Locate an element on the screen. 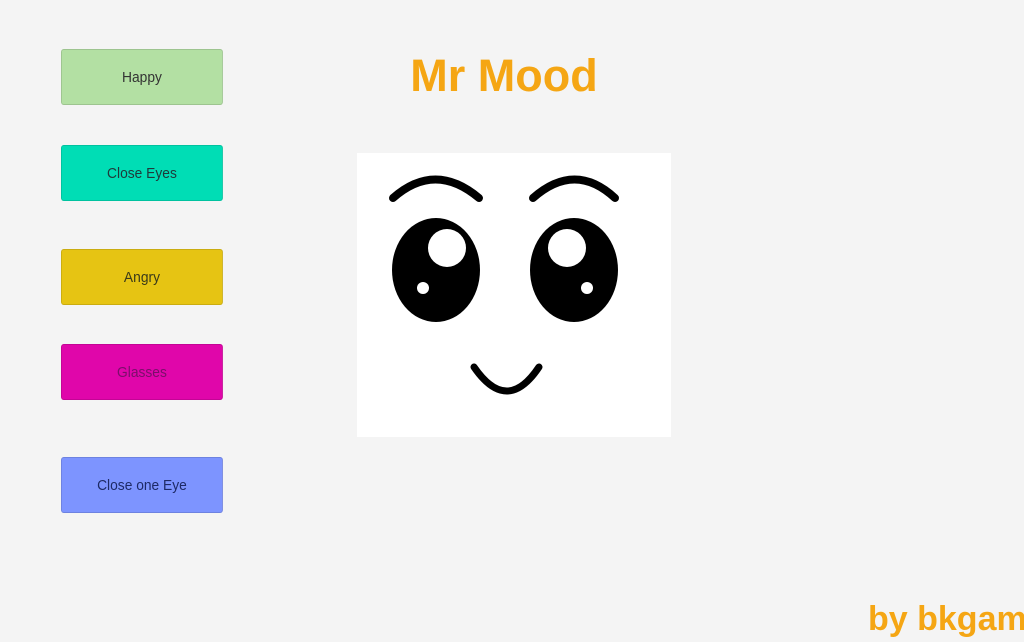 Image resolution: width=1024 pixels, height=642 pixels. close-one-eye-button-label: Close one Eye is located at coordinates (142, 485).